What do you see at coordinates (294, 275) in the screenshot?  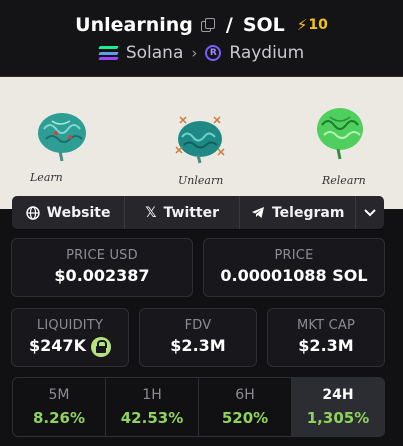 I see `price-native-value: 0.00001088 SOL` at bounding box center [294, 275].